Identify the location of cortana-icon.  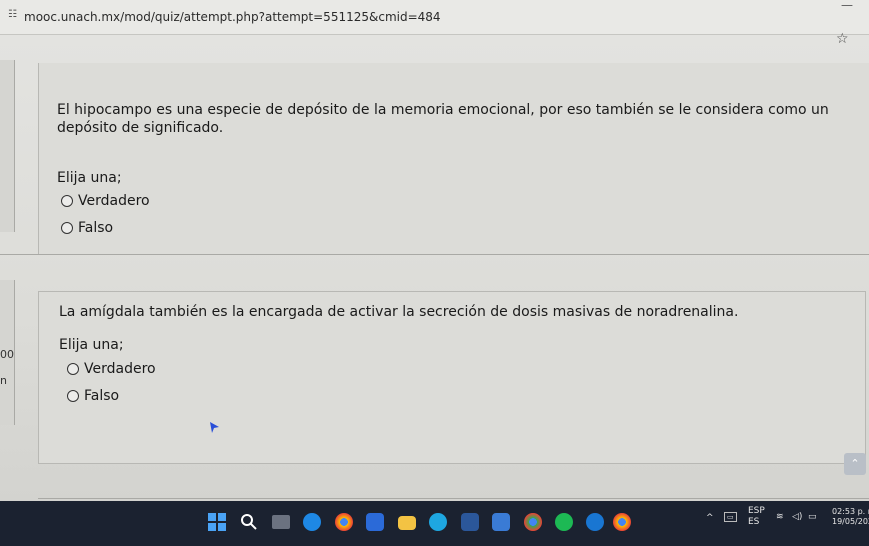
(595, 522).